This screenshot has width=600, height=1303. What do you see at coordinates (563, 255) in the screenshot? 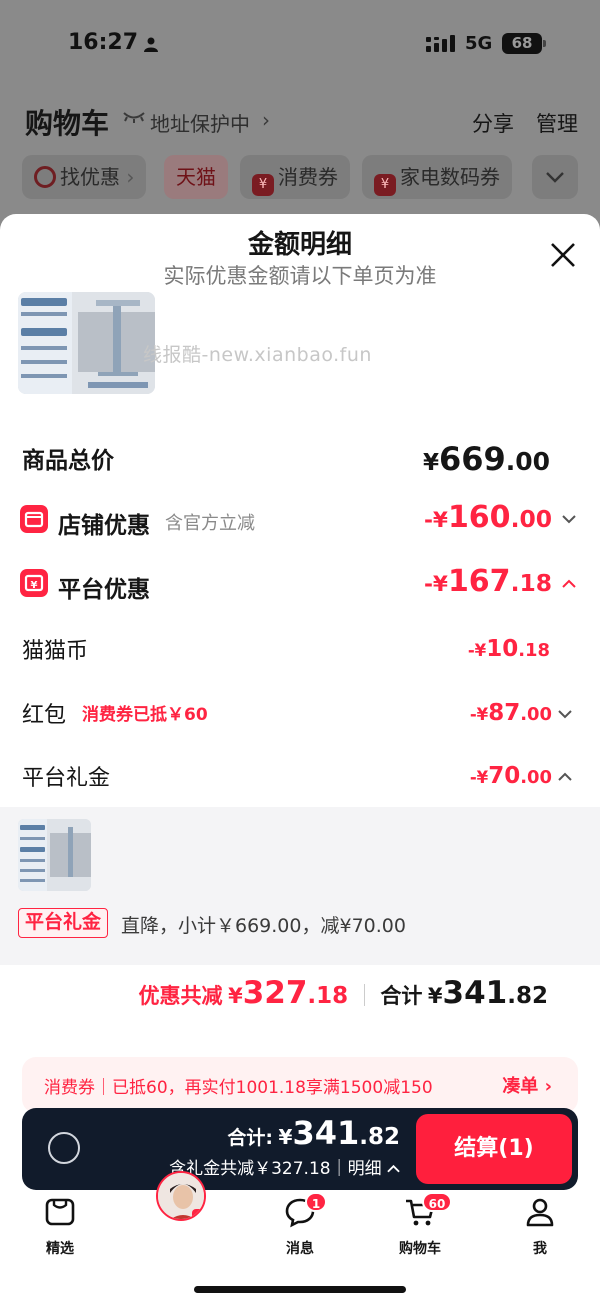
I see `close-icon` at bounding box center [563, 255].